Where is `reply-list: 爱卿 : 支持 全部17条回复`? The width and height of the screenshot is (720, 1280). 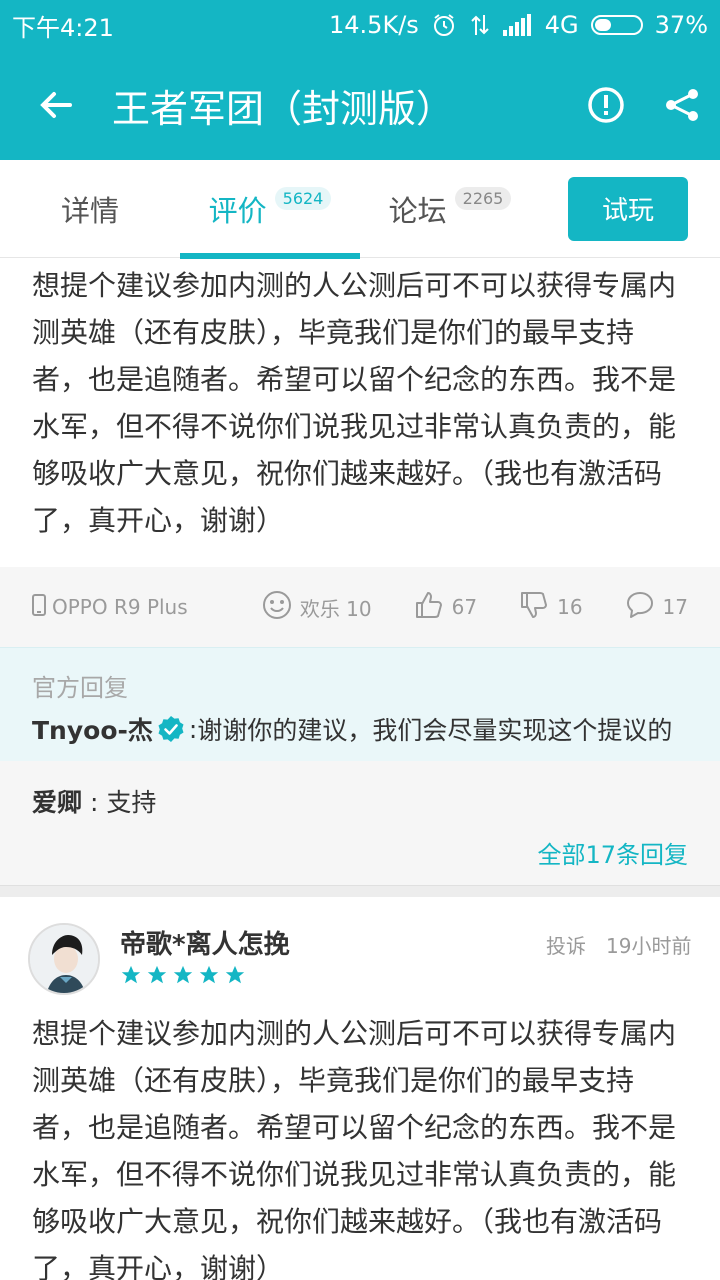 reply-list: 爱卿 : 支持 全部17条回复 is located at coordinates (360, 823).